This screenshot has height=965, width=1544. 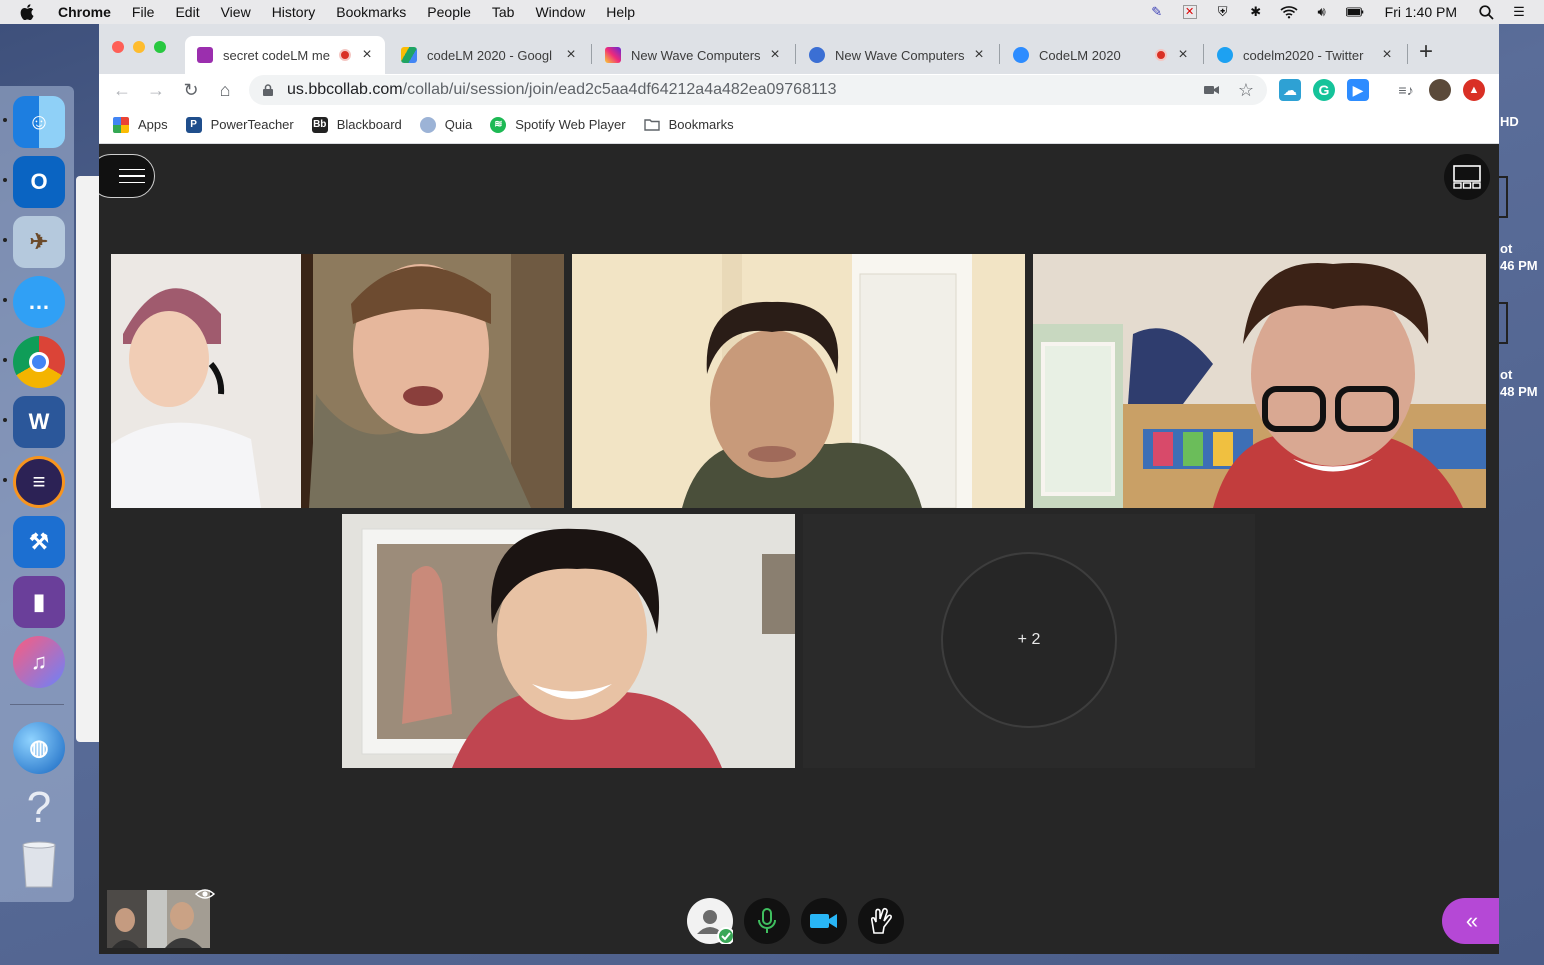 What do you see at coordinates (1190, 12) in the screenshot?
I see `close-box-icon: ✕` at bounding box center [1190, 12].